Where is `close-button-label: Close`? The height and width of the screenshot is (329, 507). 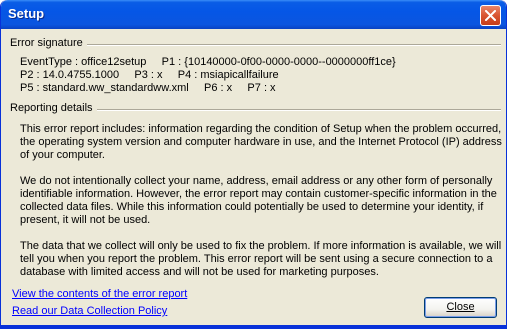
close-button-label: Close is located at coordinates (460, 307).